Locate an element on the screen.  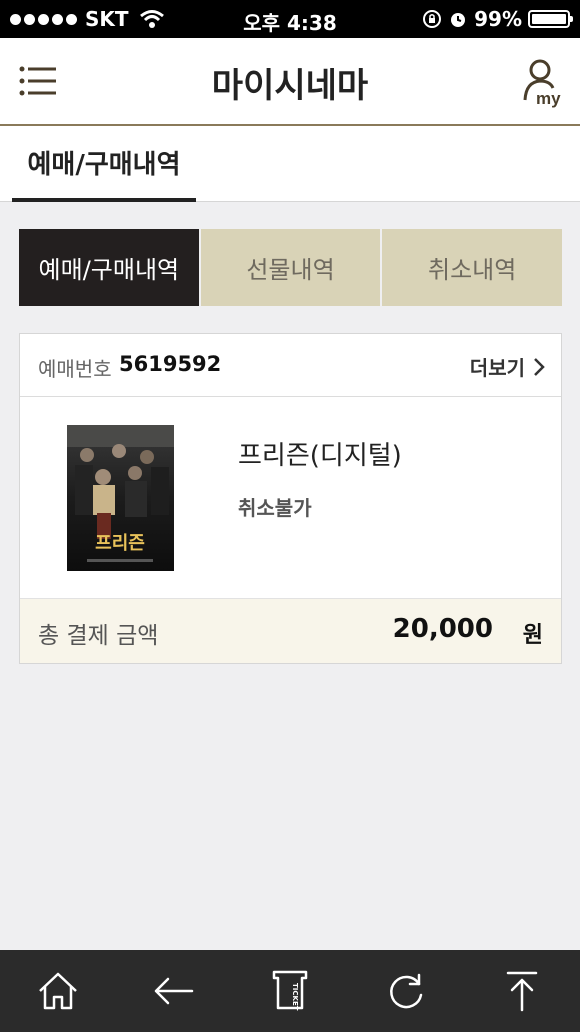
movie-title: 프리즌(디지털) is located at coordinates (320, 453).